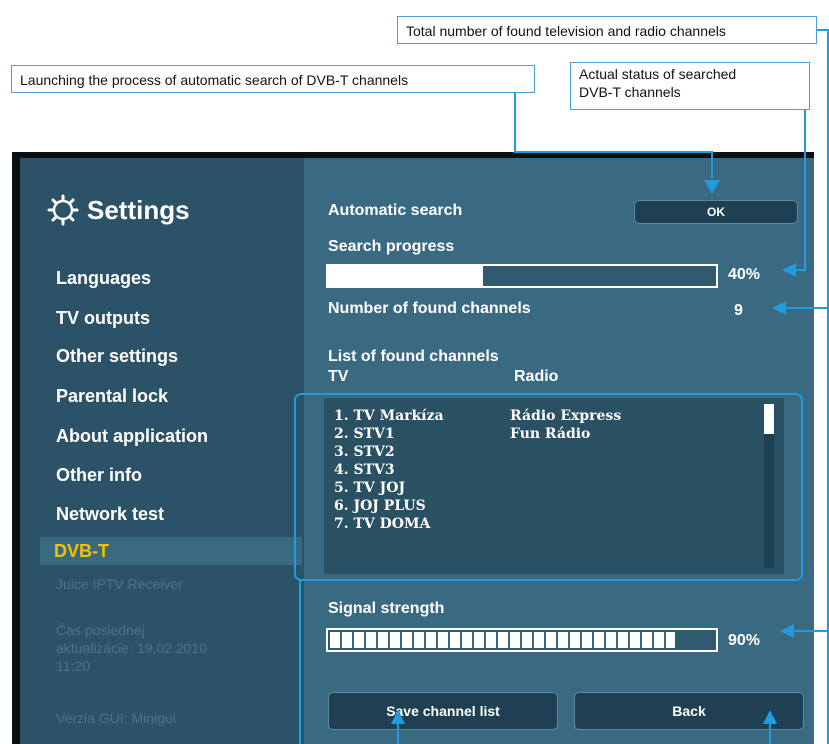 Image resolution: width=829 pixels, height=744 pixels. What do you see at coordinates (391, 246) in the screenshot?
I see `search-progress-label: Search progress` at bounding box center [391, 246].